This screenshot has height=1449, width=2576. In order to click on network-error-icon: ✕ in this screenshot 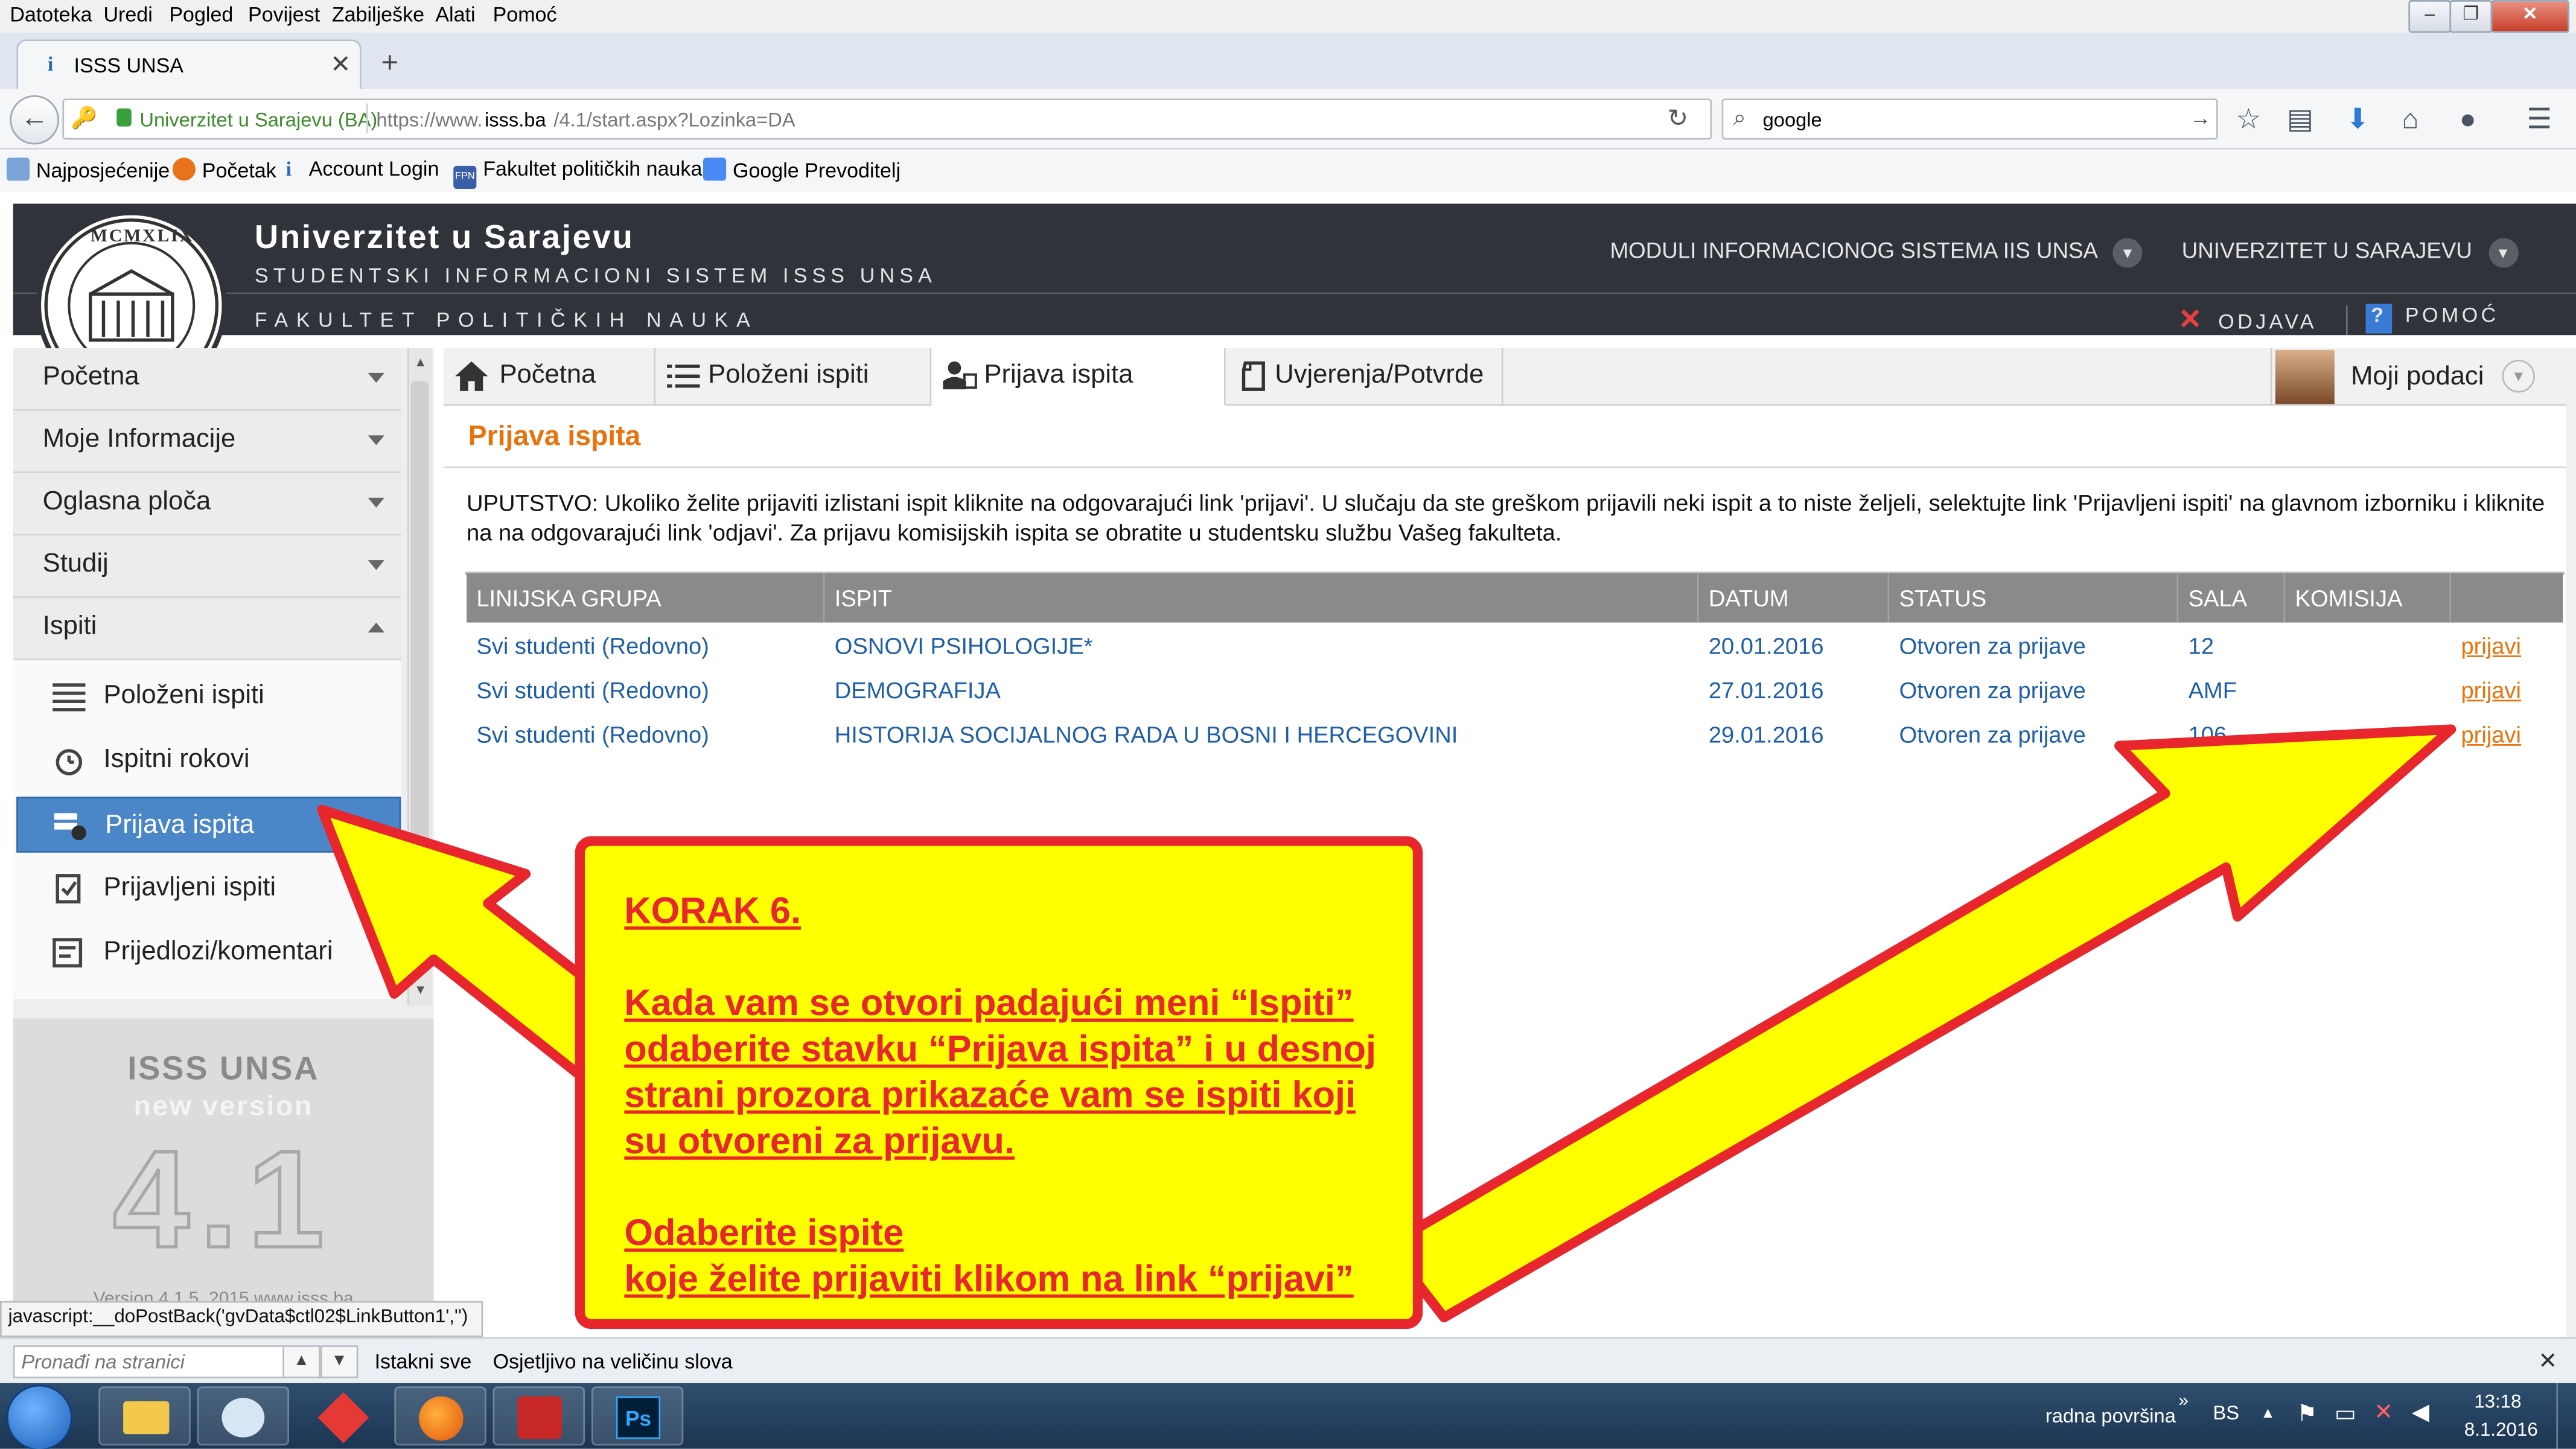, I will do `click(2383, 1412)`.